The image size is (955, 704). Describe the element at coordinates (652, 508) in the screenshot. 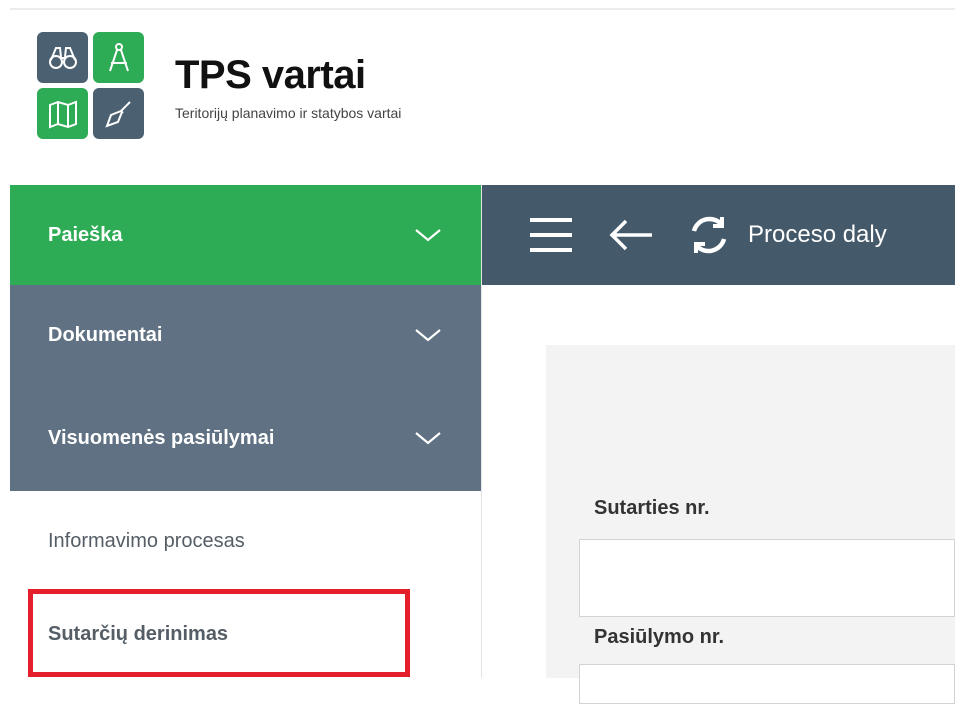

I see `contract-number-label: Sutarties nr.` at that location.